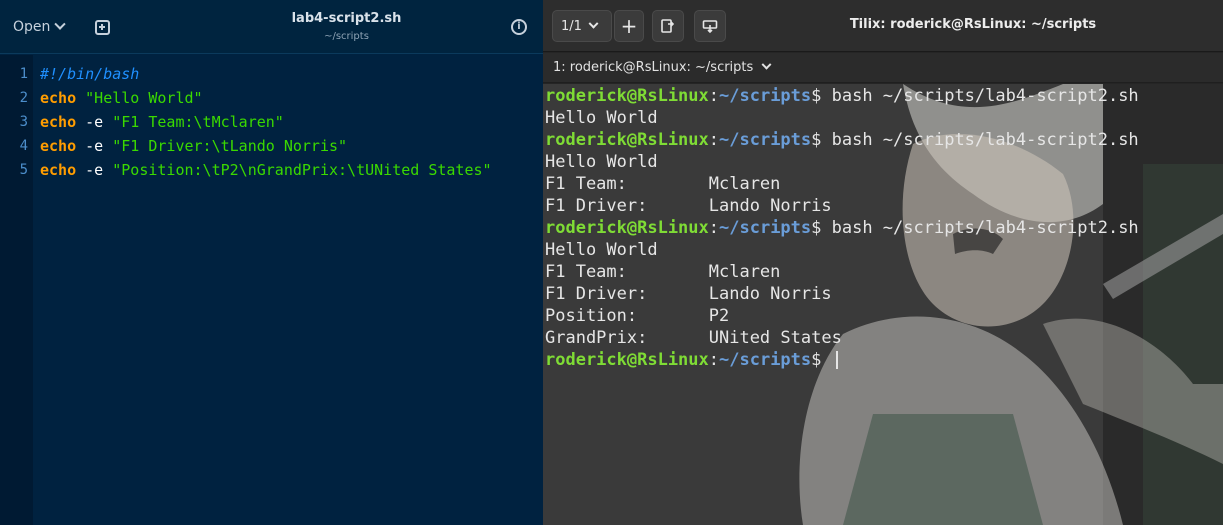 The image size is (1223, 525). Describe the element at coordinates (346, 36) in the screenshot. I see `document-path: ~/scripts` at that location.